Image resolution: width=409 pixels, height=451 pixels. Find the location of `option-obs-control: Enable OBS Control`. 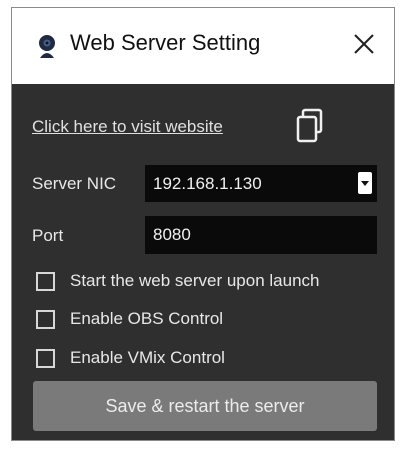

option-obs-control: Enable OBS Control is located at coordinates (129, 319).